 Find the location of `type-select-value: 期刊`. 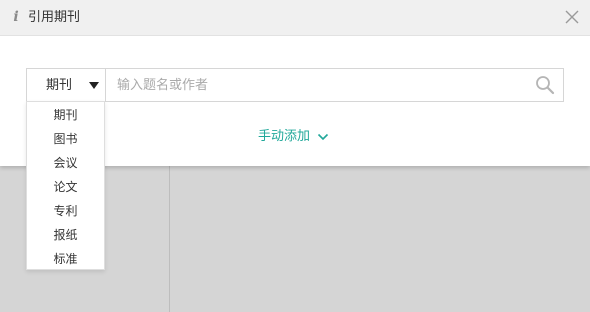

type-select-value: 期刊 is located at coordinates (59, 85).